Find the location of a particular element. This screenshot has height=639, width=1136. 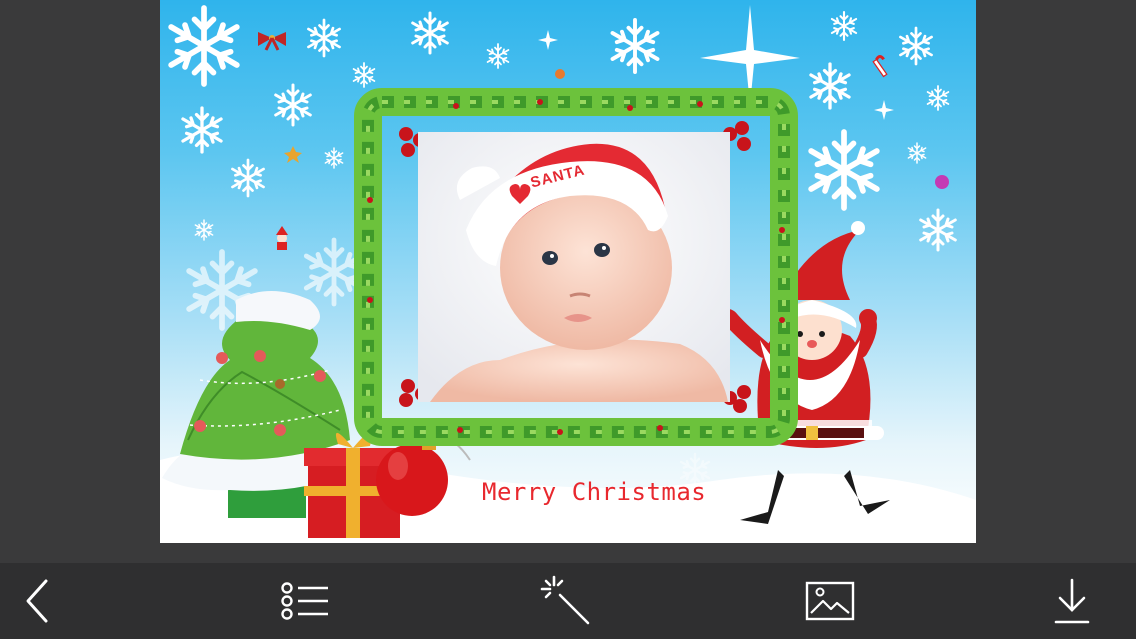

effects-button is located at coordinates (566, 601).